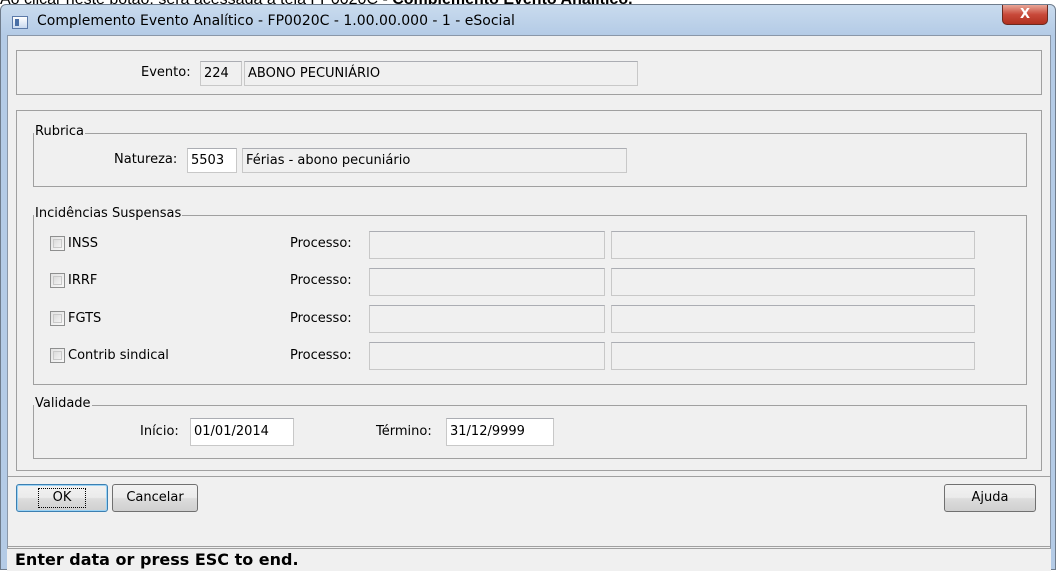 This screenshot has width=1058, height=571. I want to click on inss-processo-label: Processo:, so click(321, 243).